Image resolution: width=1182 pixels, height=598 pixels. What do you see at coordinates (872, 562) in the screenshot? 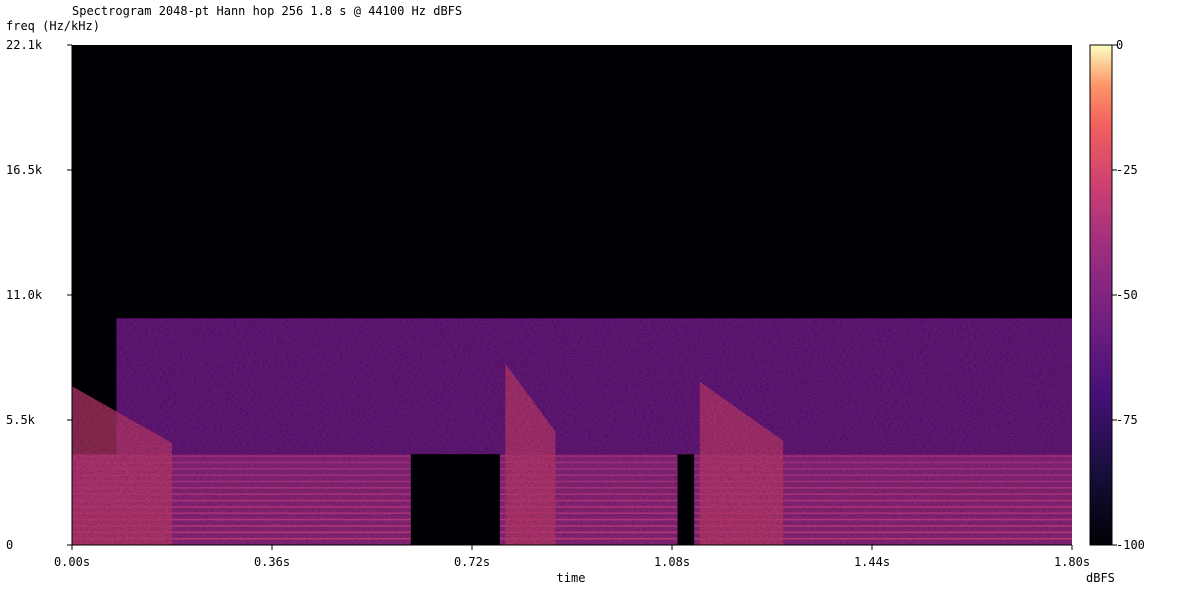
I see `x-tick-label: 1.44s` at bounding box center [872, 562].